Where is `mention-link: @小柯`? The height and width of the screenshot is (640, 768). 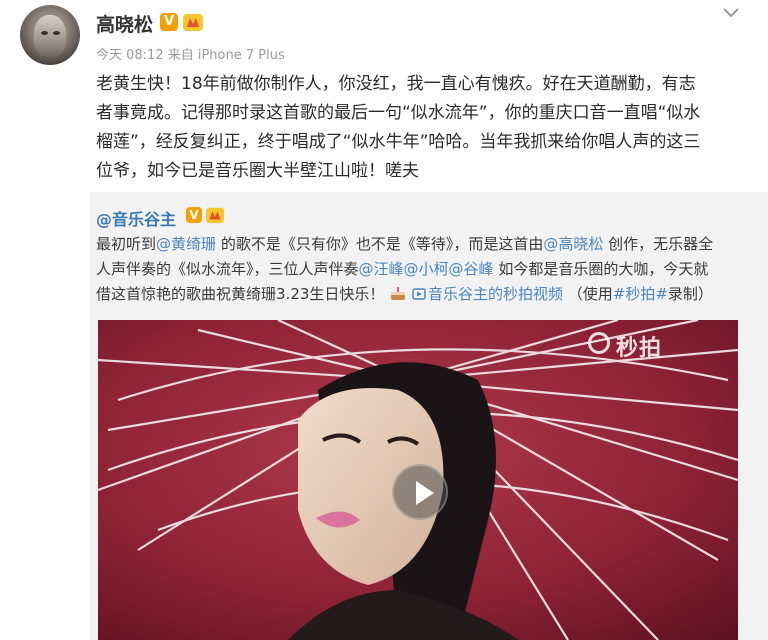
mention-link: @小柯 is located at coordinates (426, 269).